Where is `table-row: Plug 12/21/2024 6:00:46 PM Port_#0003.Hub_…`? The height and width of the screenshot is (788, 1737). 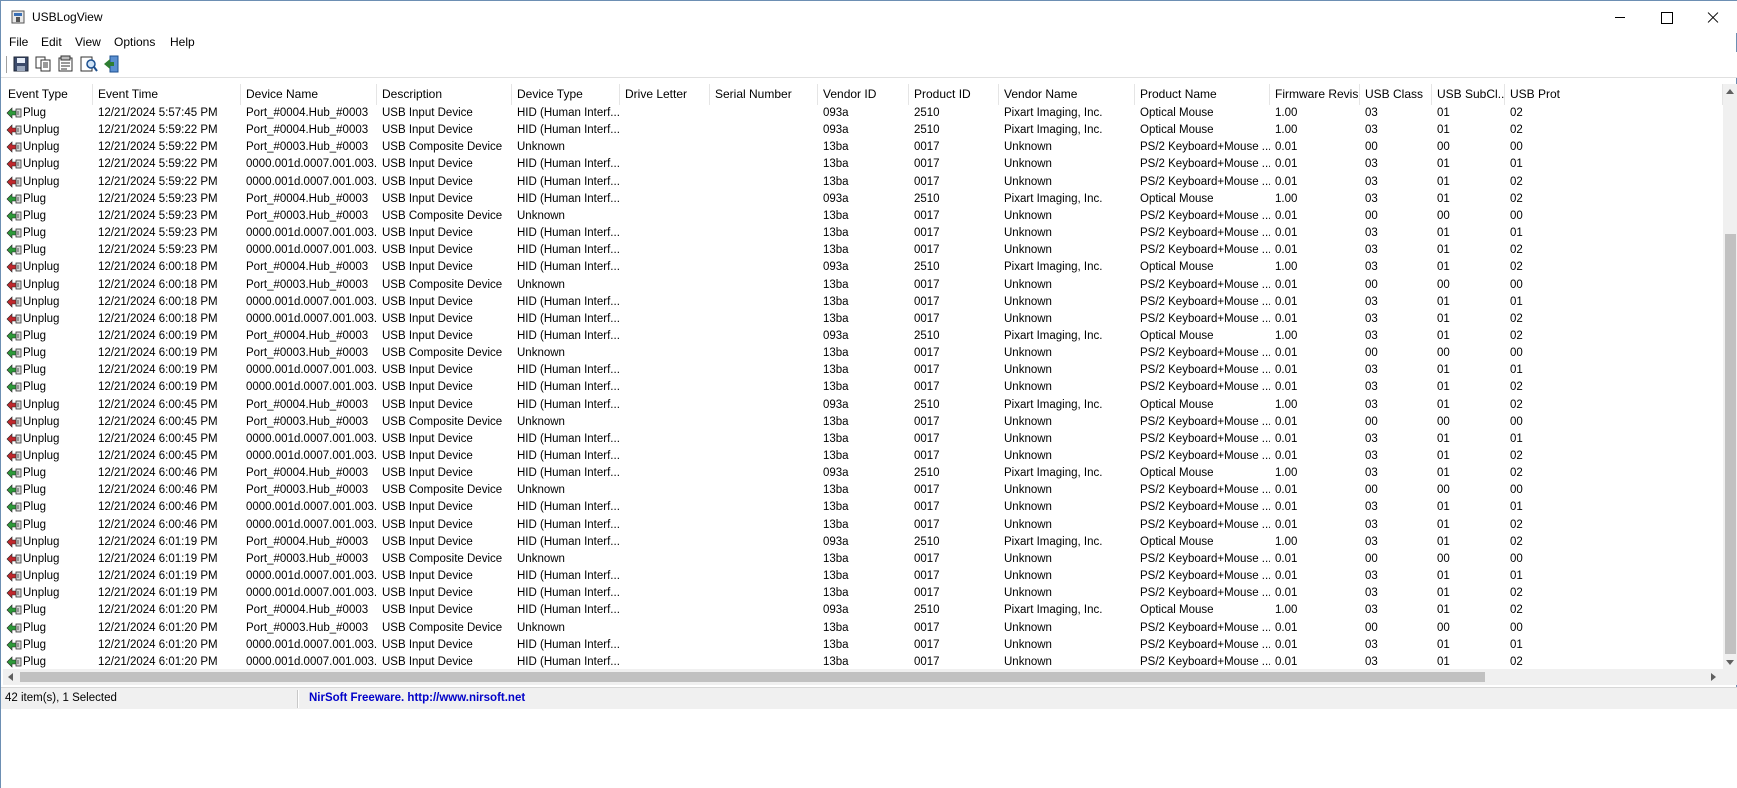 table-row: Plug 12/21/2024 6:00:46 PM Port_#0003.Hub_… is located at coordinates (863, 490).